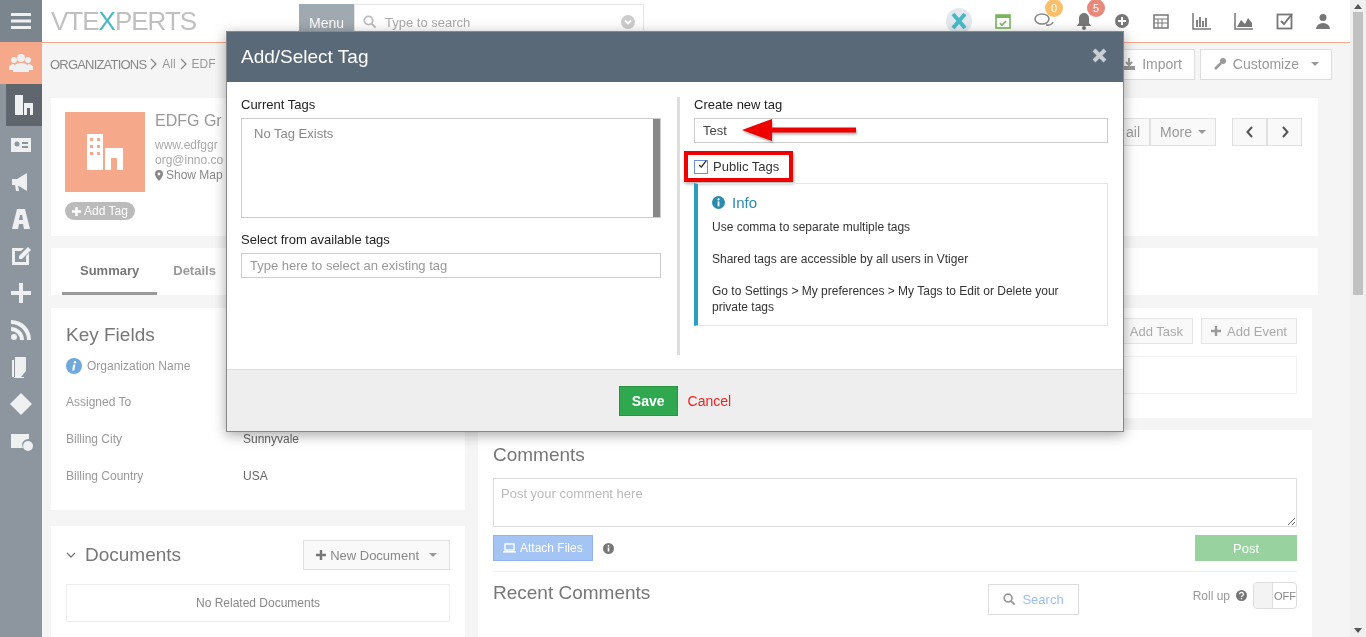 The image size is (1366, 637). I want to click on record-name: EDFG Gr, so click(189, 121).